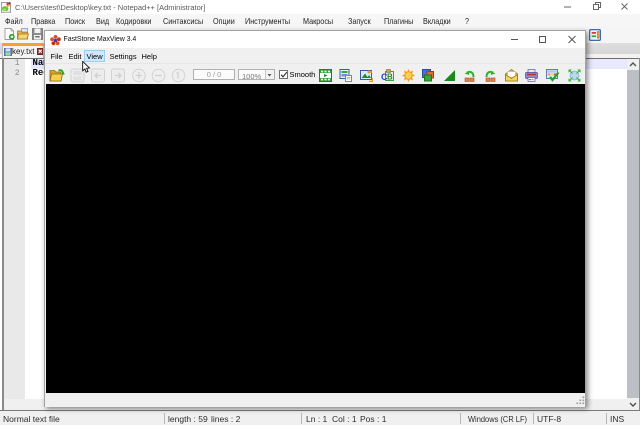  Describe the element at coordinates (390, 77) in the screenshot. I see `svg-text: B` at that location.